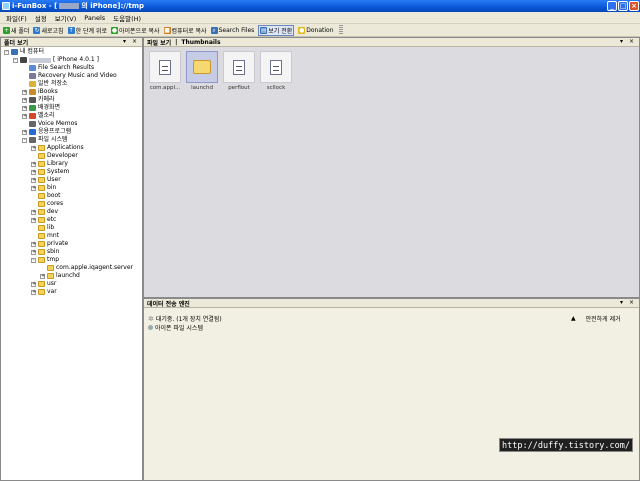  I want to click on tree-item: cores, so click(47, 204).